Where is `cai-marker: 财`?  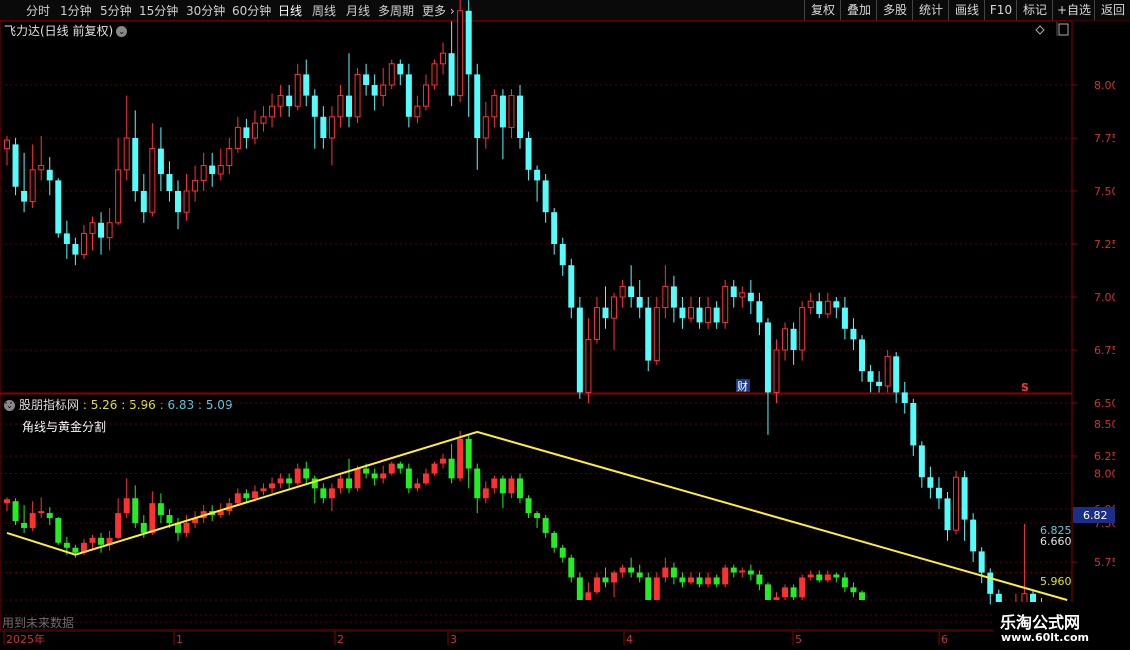 cai-marker: 财 is located at coordinates (742, 386).